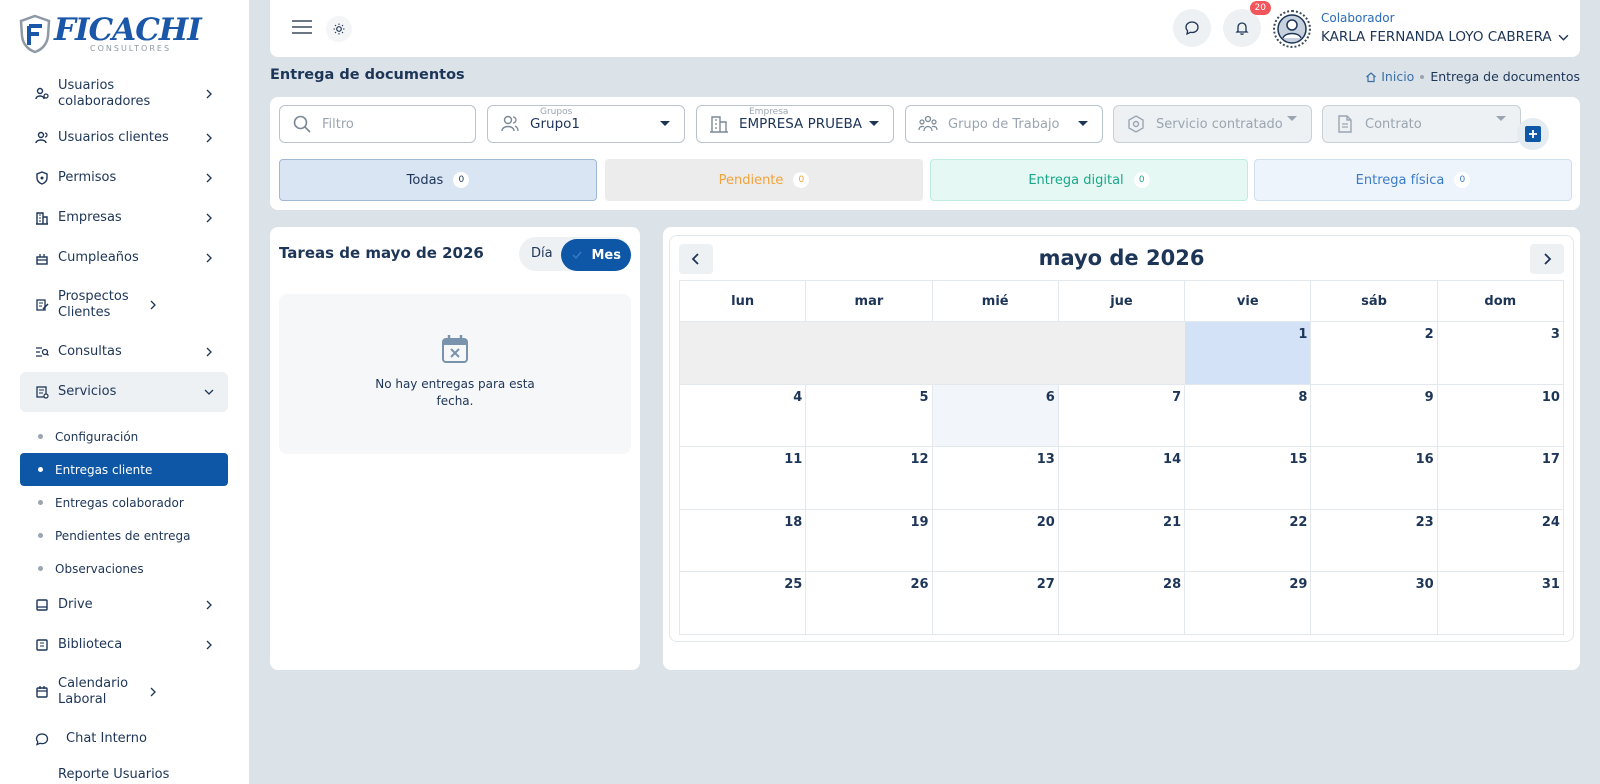 The image size is (1600, 784). Describe the element at coordinates (438, 180) in the screenshot. I see `tab-todas: Todas 0` at that location.